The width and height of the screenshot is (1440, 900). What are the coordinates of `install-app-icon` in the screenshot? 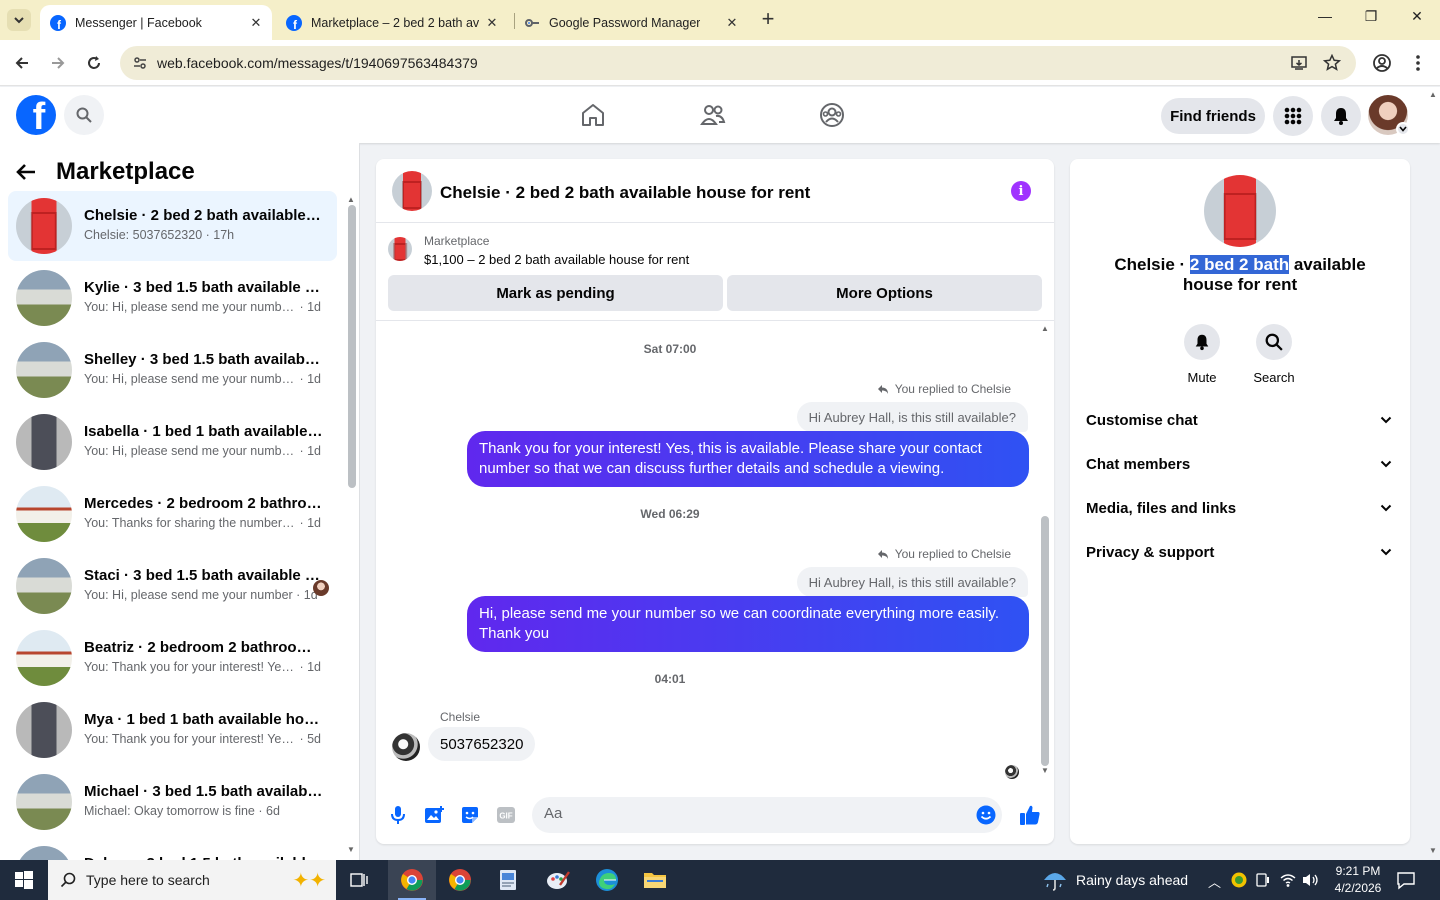 It's located at (1299, 63).